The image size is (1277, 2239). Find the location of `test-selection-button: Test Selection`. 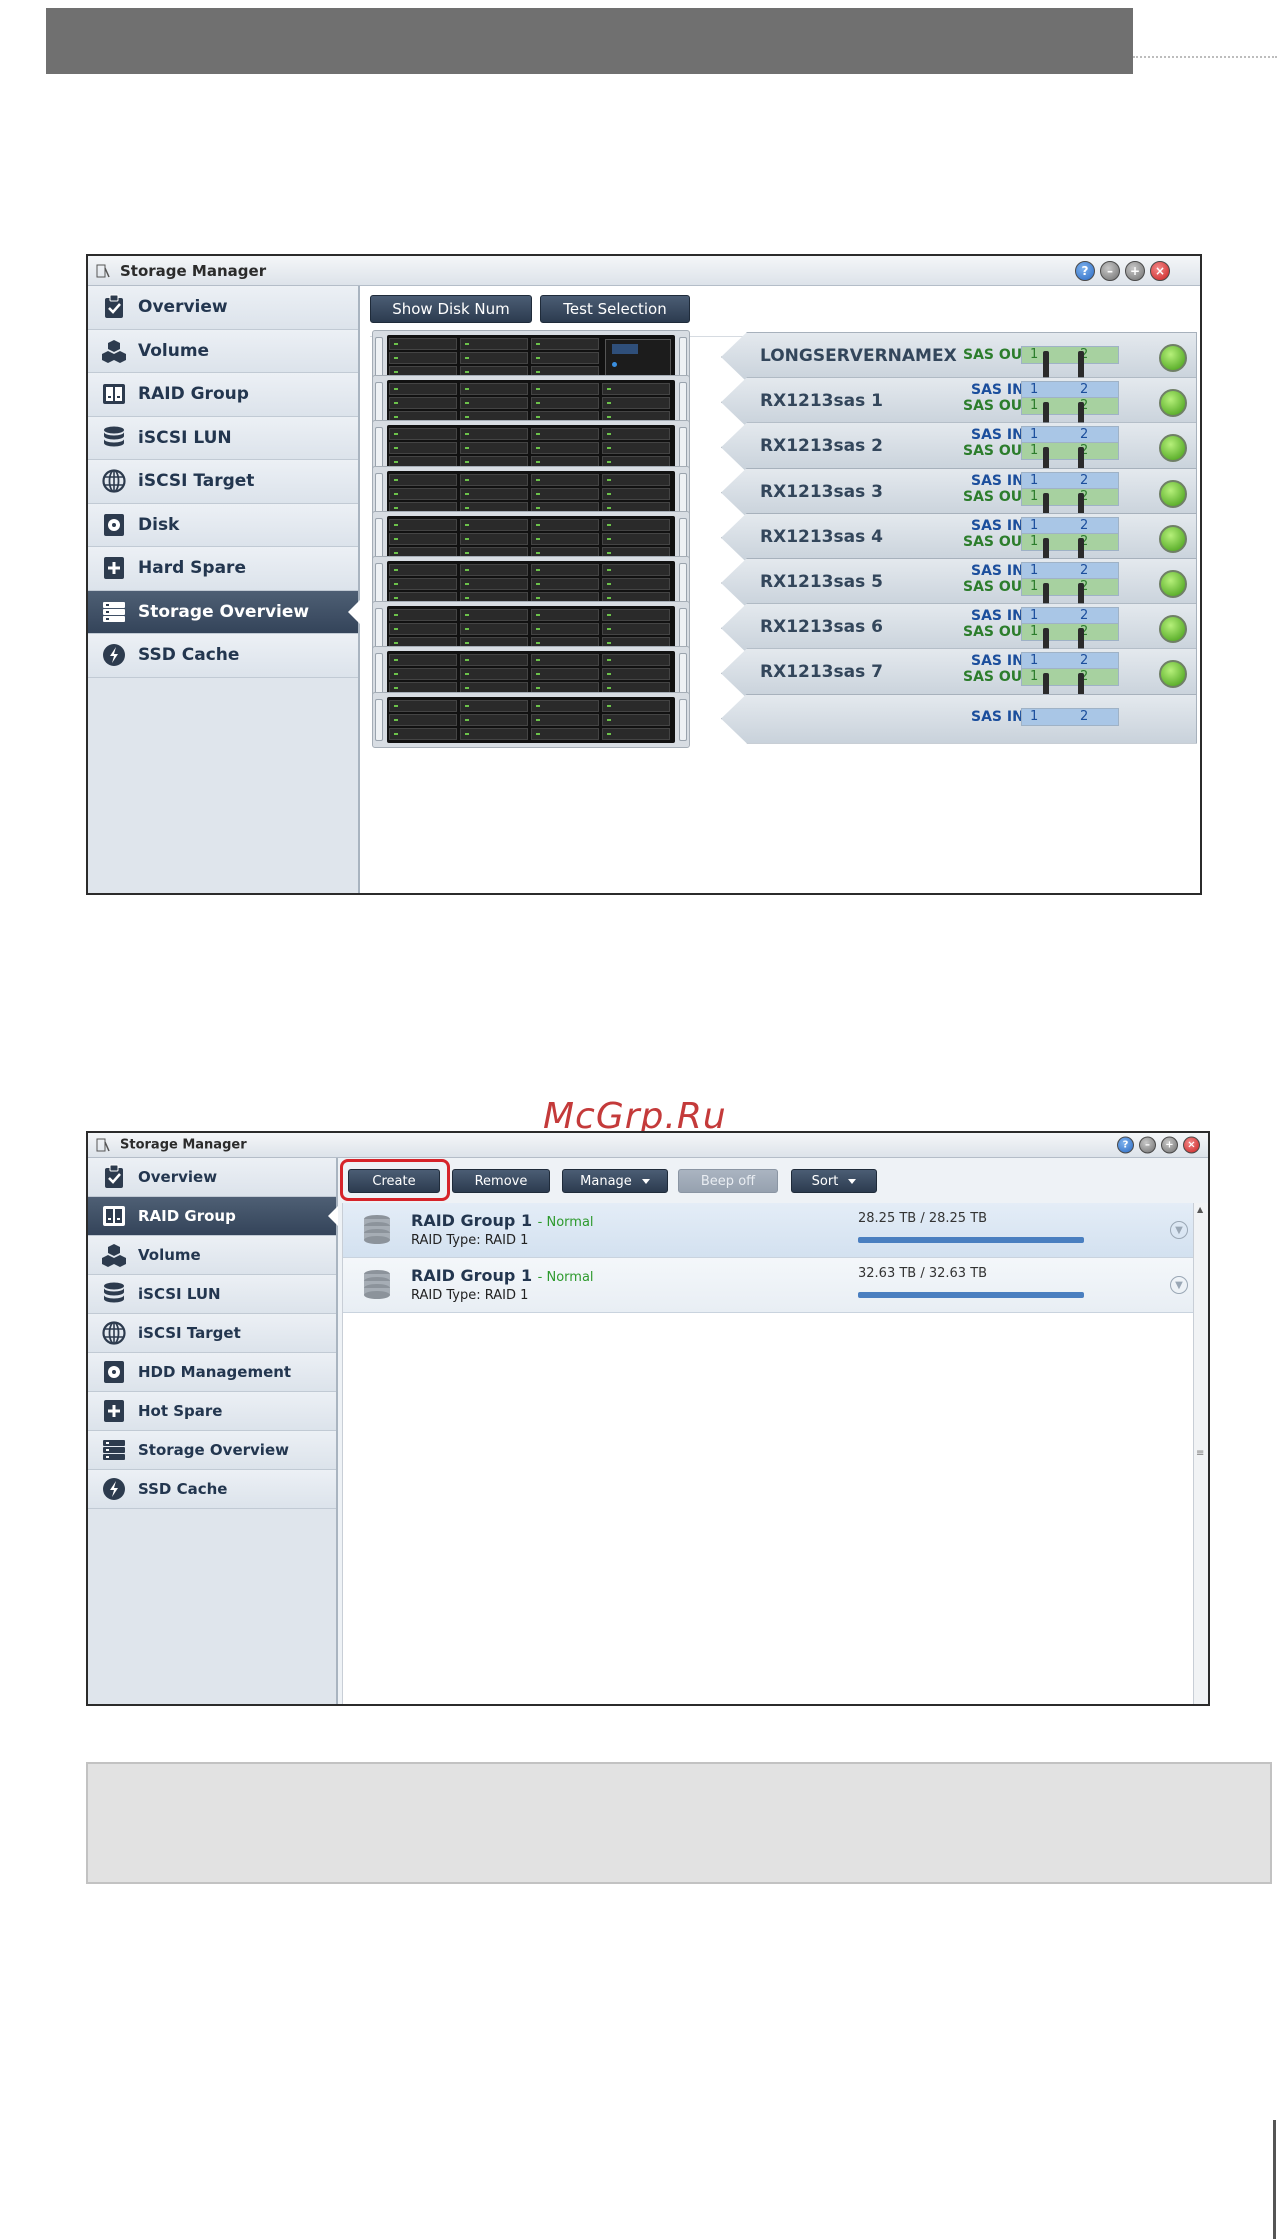

test-selection-button: Test Selection is located at coordinates (615, 309).